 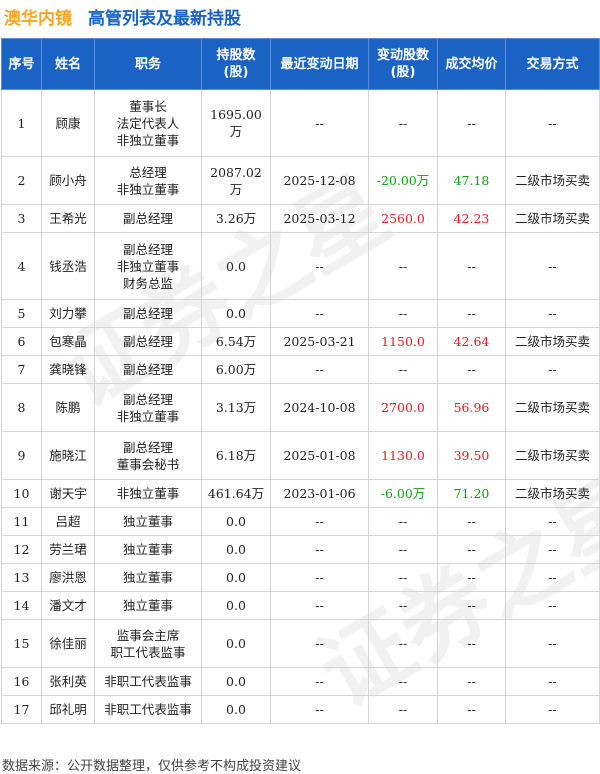 What do you see at coordinates (68, 64) in the screenshot?
I see `header-name: 姓名` at bounding box center [68, 64].